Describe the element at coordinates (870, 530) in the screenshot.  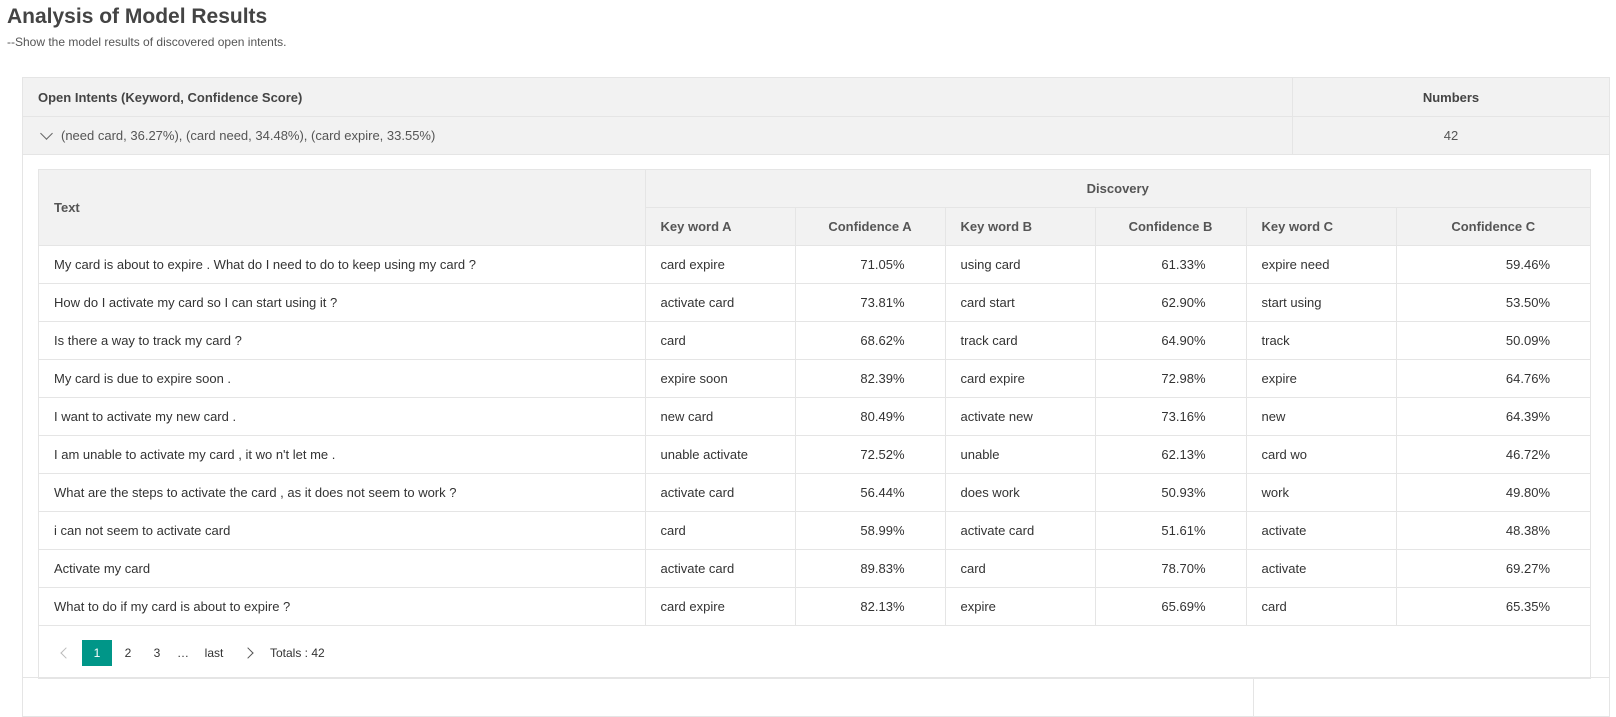
I see `row-confidence-a: 58.99%` at that location.